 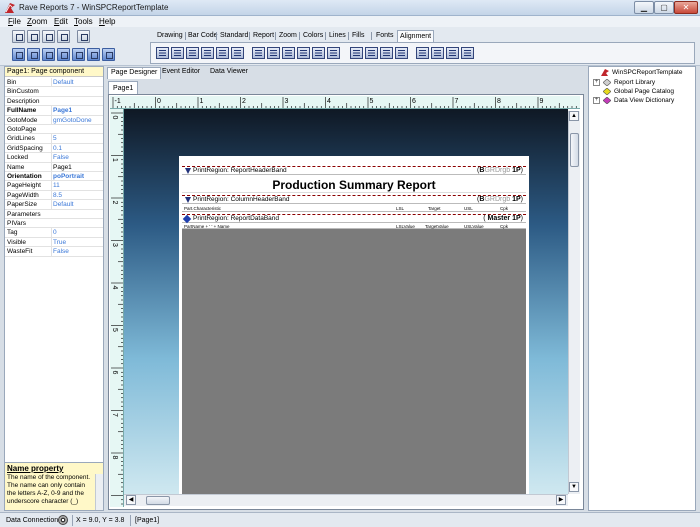 What do you see at coordinates (358, 36) in the screenshot?
I see `tab-fills: Fills` at bounding box center [358, 36].